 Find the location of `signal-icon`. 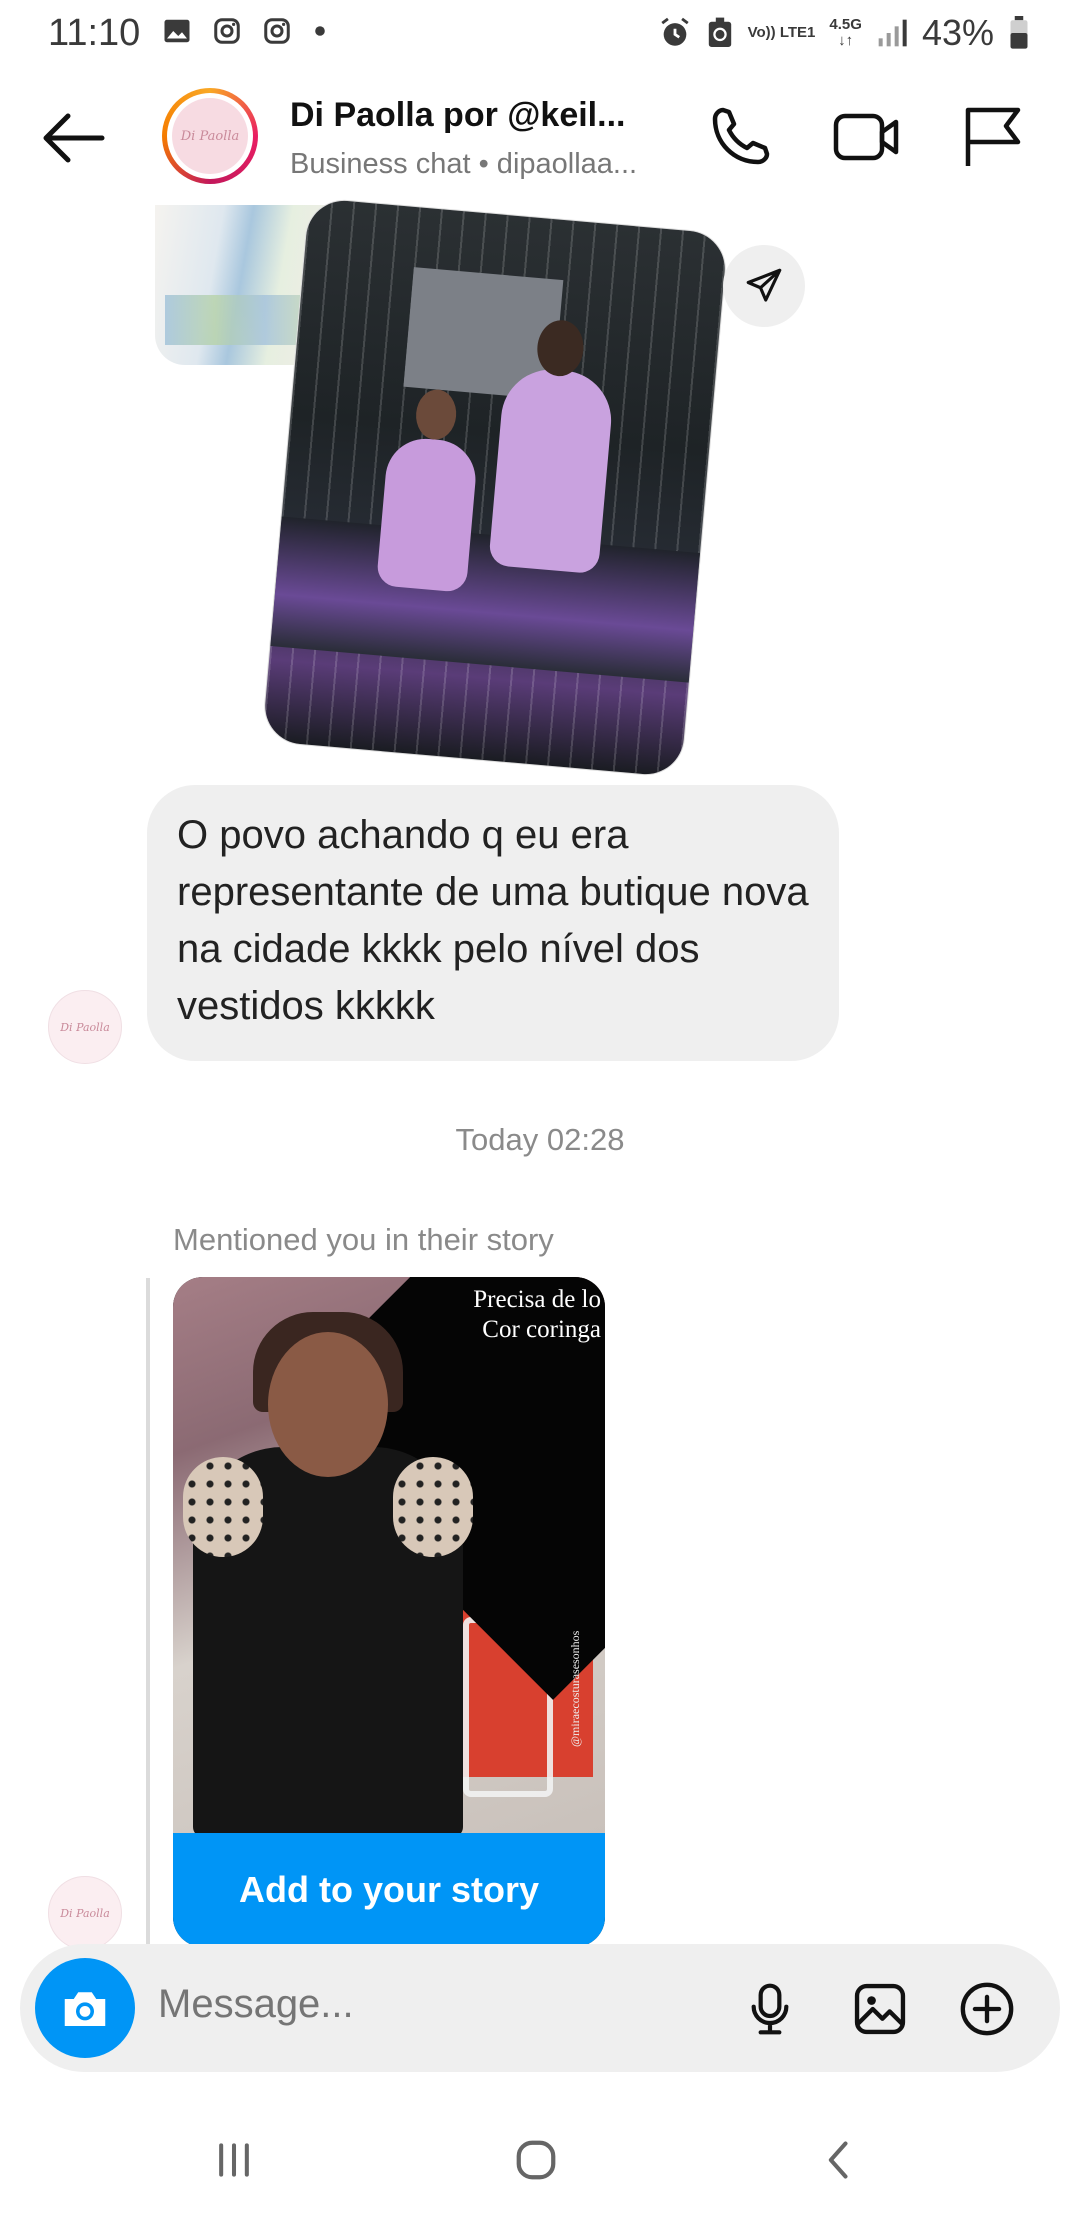

signal-icon is located at coordinates (892, 33).